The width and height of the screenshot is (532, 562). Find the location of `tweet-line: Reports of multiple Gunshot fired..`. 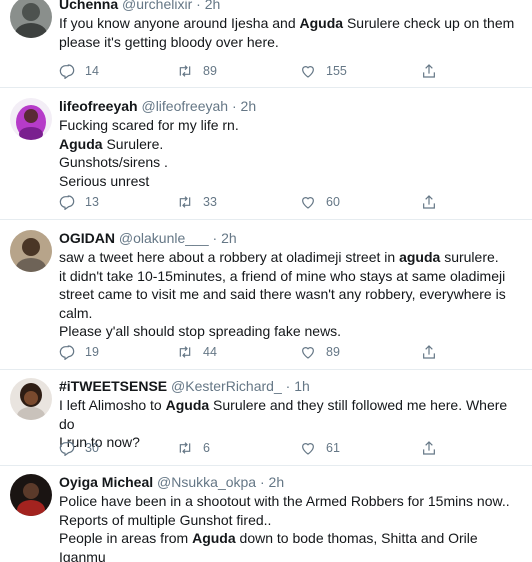

tweet-line: Reports of multiple Gunshot fired.. is located at coordinates (291, 520).